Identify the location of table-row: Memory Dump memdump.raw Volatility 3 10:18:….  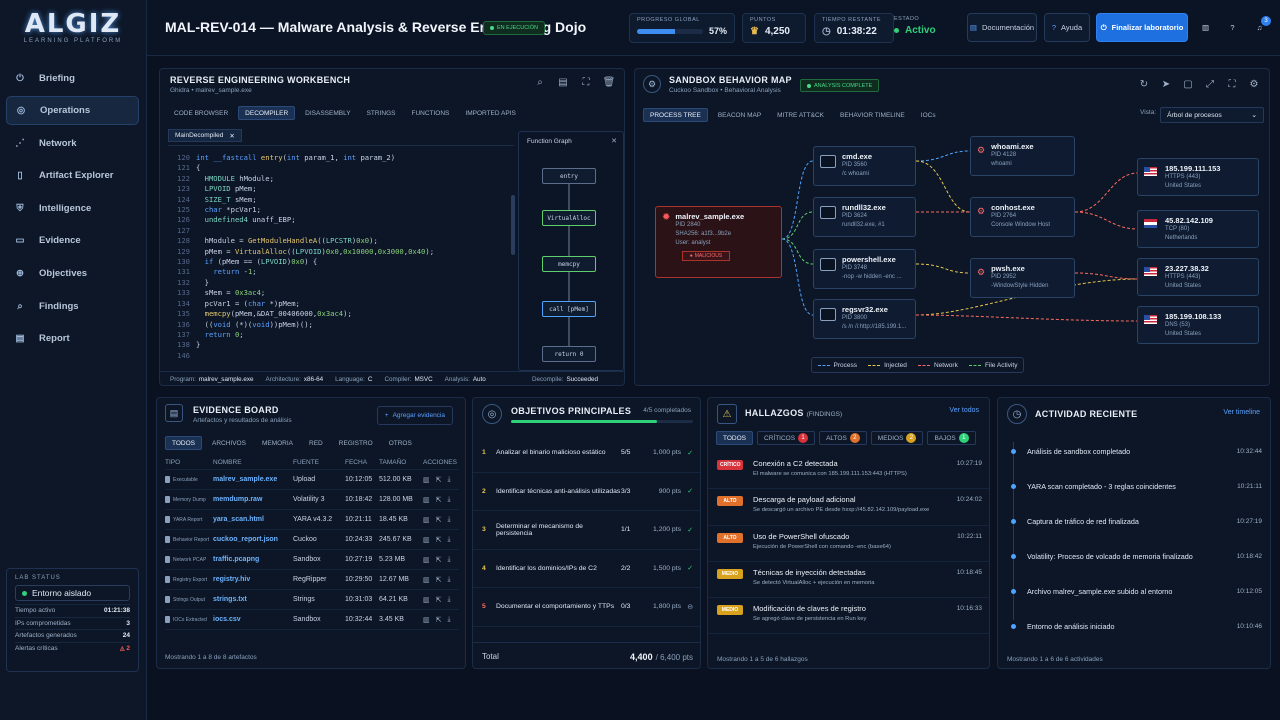
(312, 500).